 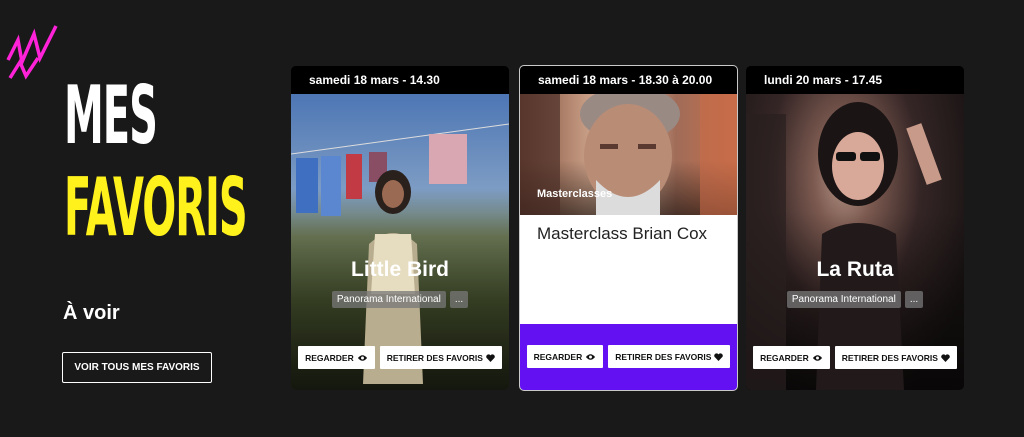 What do you see at coordinates (575, 194) in the screenshot?
I see `card-category: Masterclasses` at bounding box center [575, 194].